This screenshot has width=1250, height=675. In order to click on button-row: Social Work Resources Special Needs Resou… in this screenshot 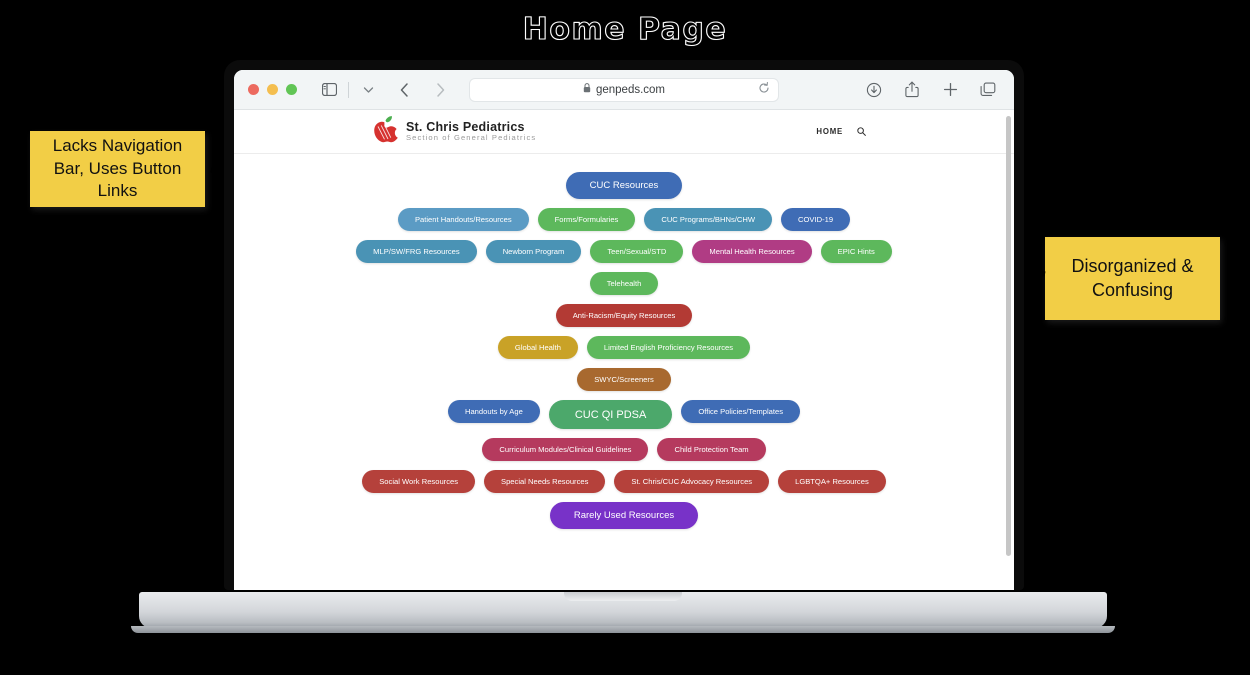, I will do `click(624, 481)`.